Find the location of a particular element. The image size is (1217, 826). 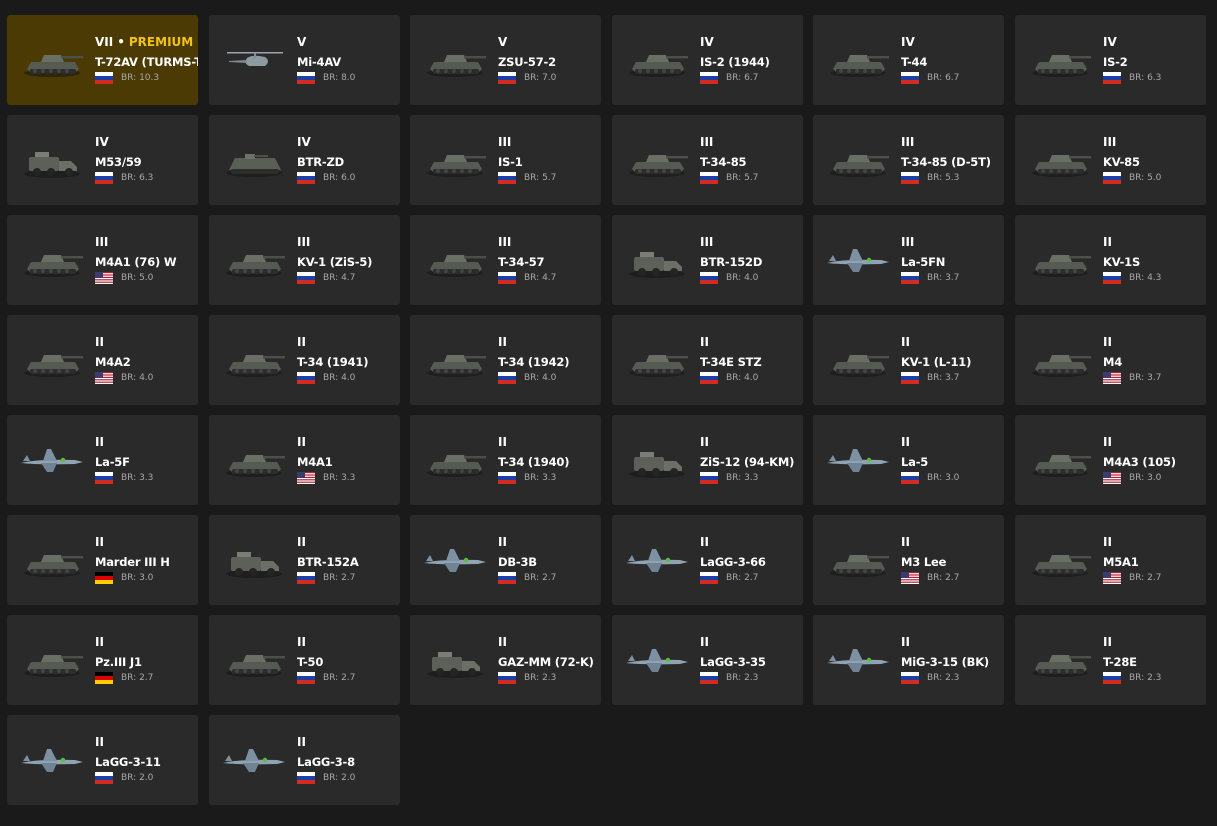

vehicle-card-m53-59: IV M53/59 BR: 6.3 is located at coordinates (102, 160).